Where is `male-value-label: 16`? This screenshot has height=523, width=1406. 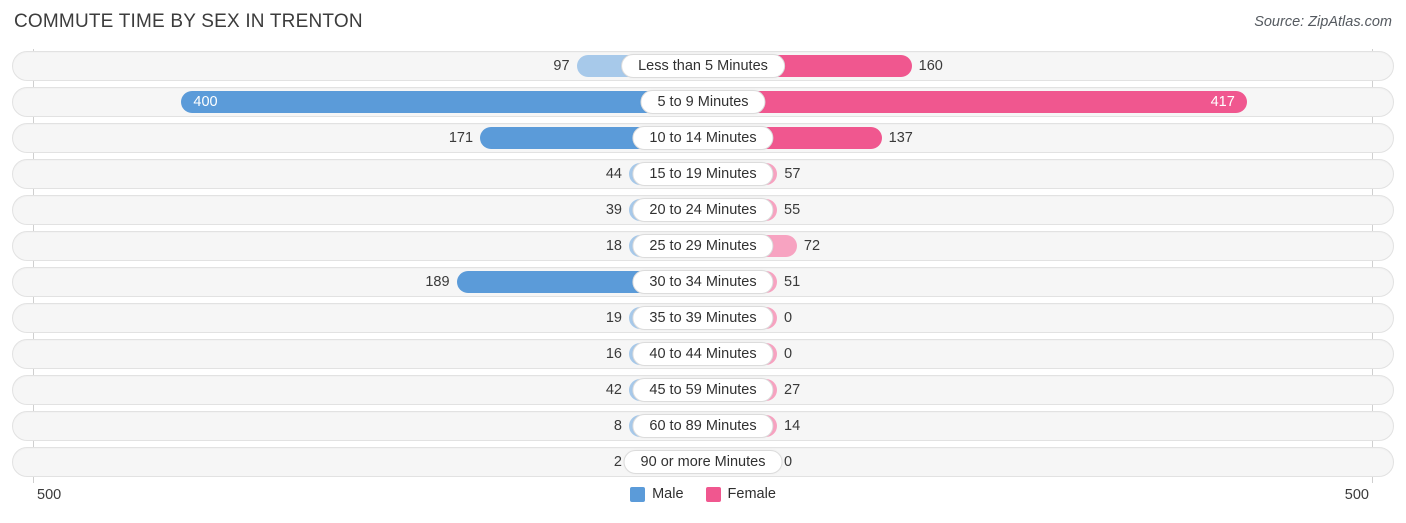
male-value-label: 16 is located at coordinates (613, 354).